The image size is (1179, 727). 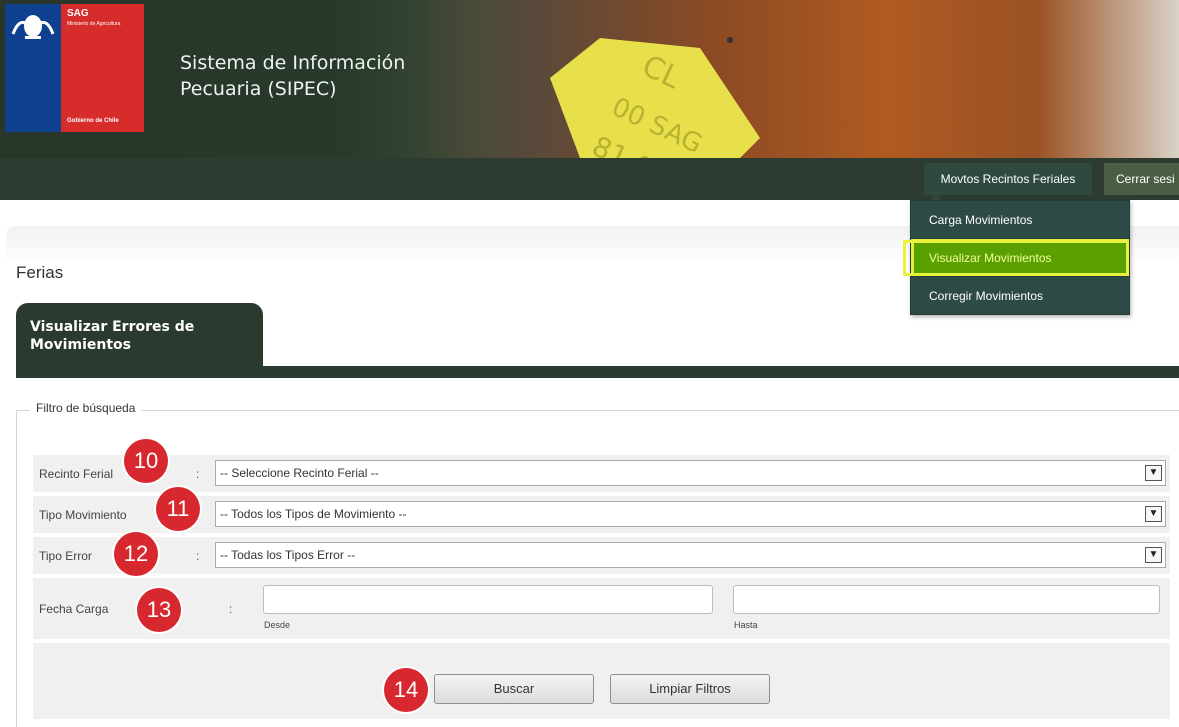 What do you see at coordinates (1141, 179) in the screenshot?
I see `logout-button: Cerrar sesi` at bounding box center [1141, 179].